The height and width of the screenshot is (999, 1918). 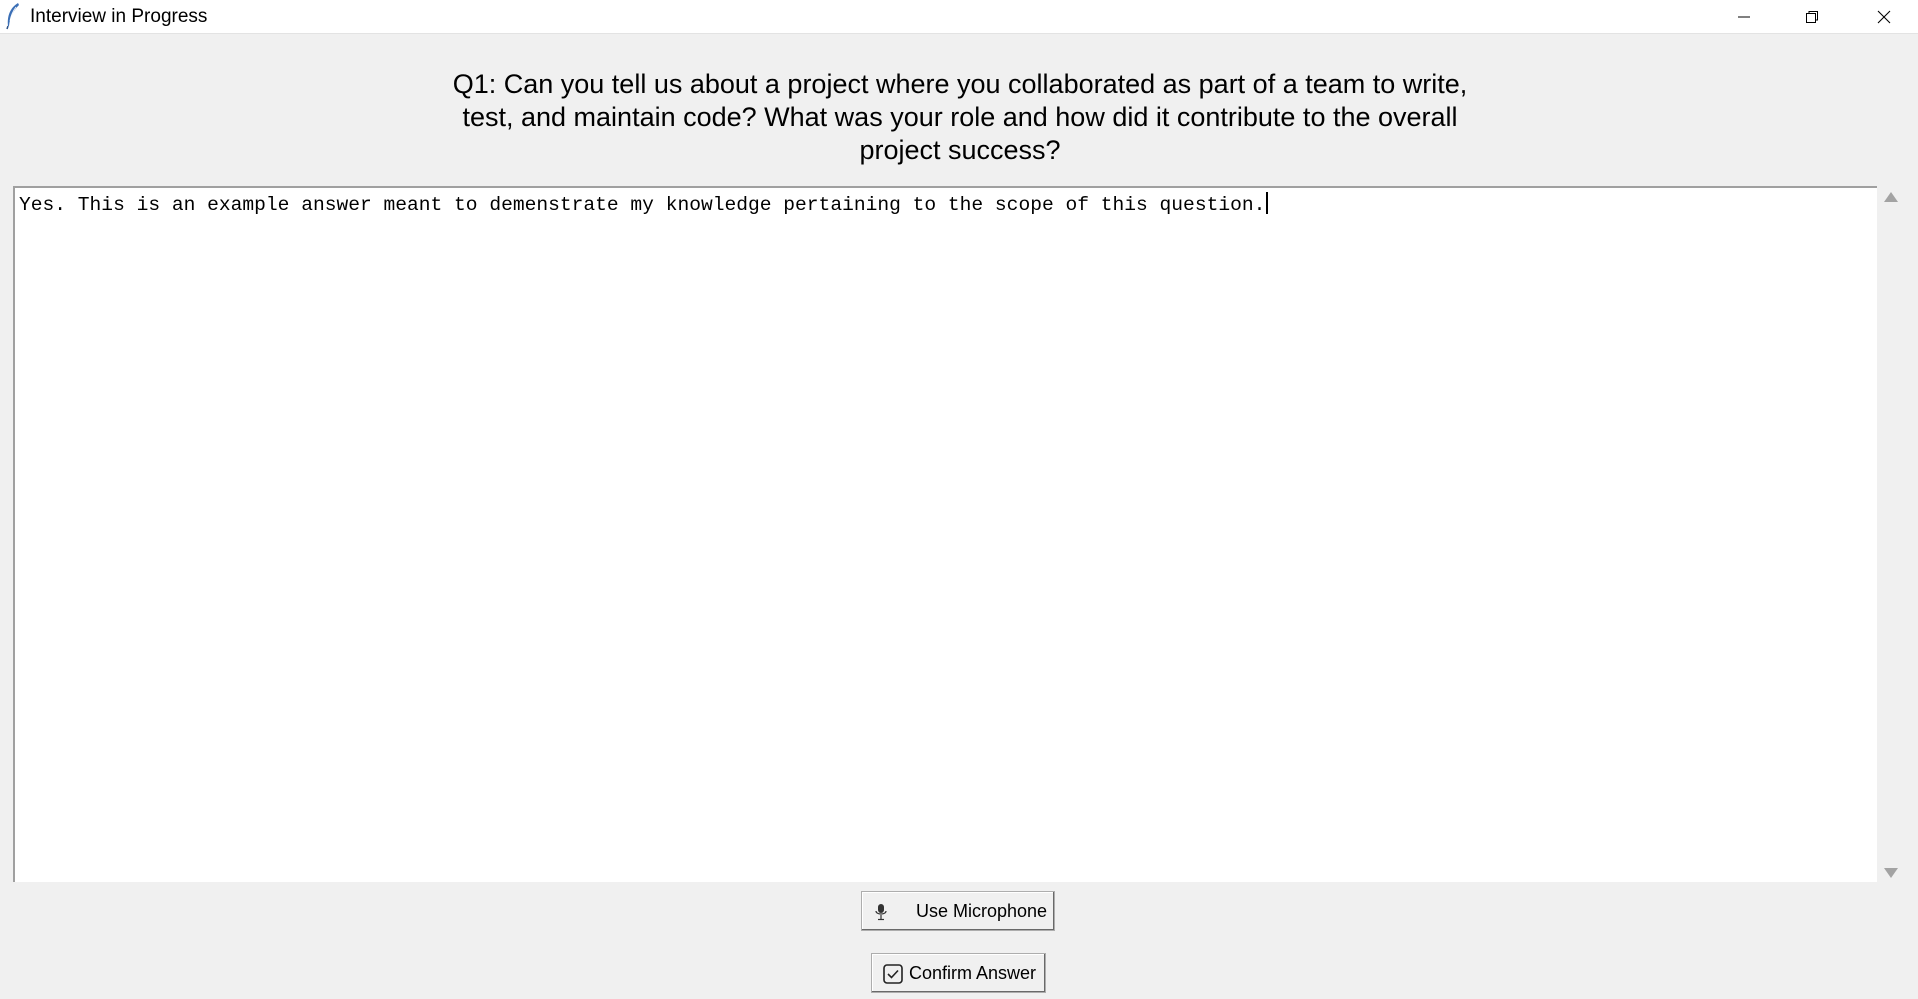 I want to click on vertical-scrollbar, so click(x=1891, y=534).